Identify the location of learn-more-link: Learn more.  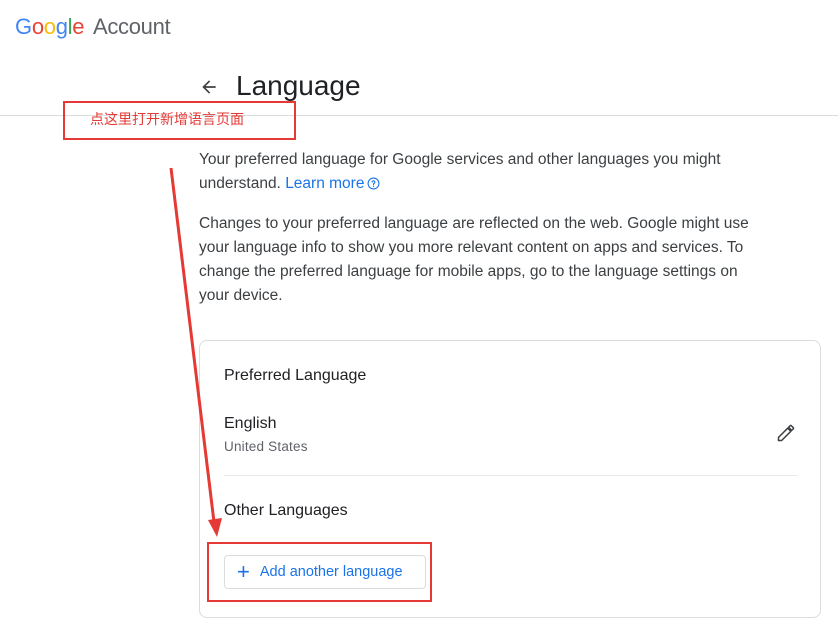
(332, 183).